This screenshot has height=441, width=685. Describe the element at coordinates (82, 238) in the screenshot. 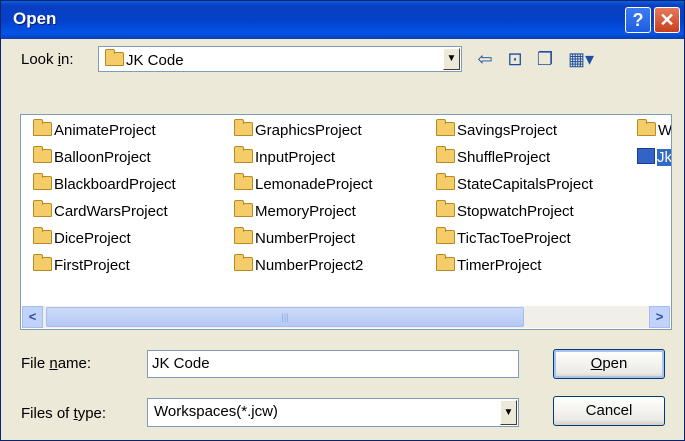

I see `list-item: DiceProject` at that location.